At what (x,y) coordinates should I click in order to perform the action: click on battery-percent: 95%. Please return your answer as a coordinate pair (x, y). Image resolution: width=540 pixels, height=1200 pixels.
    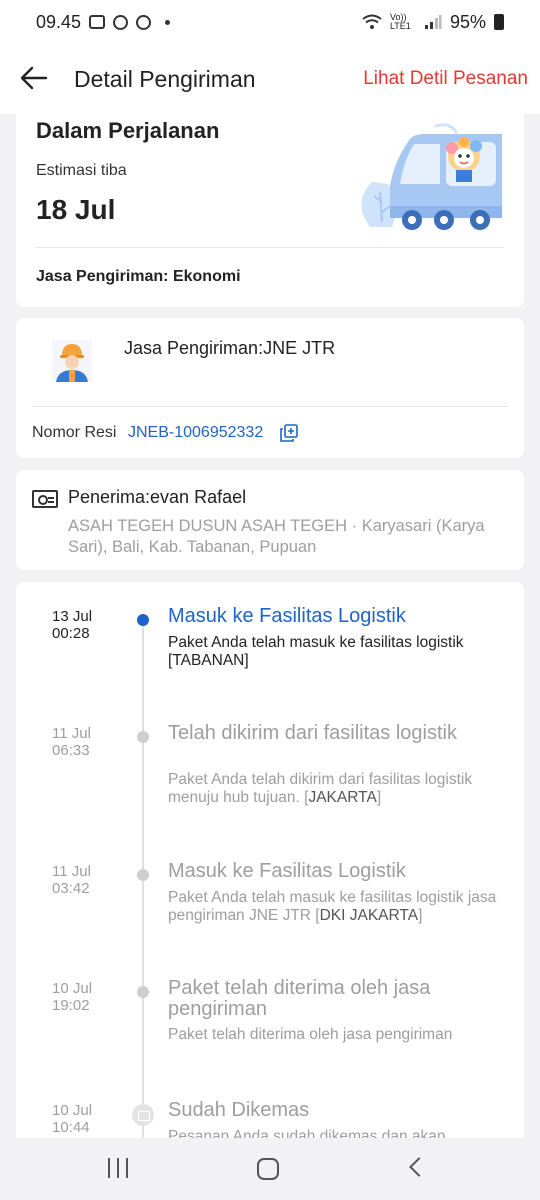
    Looking at the image, I should click on (467, 21).